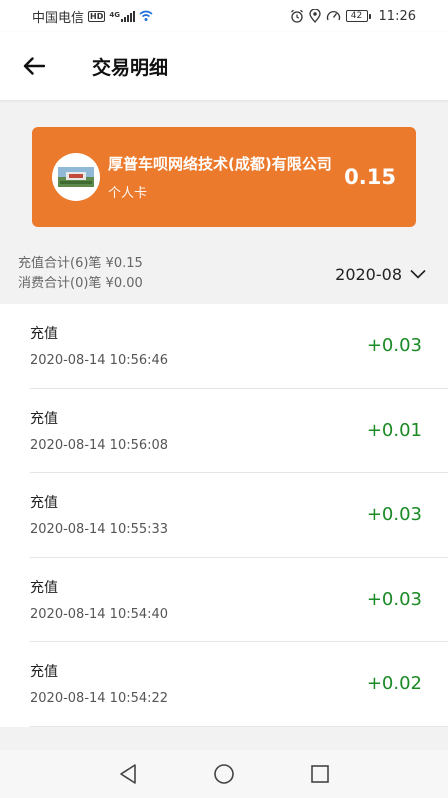  What do you see at coordinates (58, 18) in the screenshot?
I see `carrier-name: 中国电信` at bounding box center [58, 18].